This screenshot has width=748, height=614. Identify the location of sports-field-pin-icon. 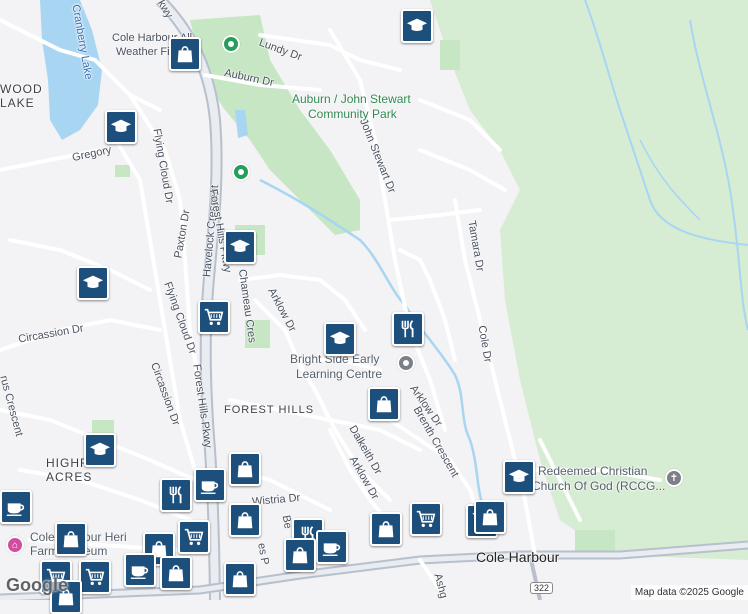
(231, 44).